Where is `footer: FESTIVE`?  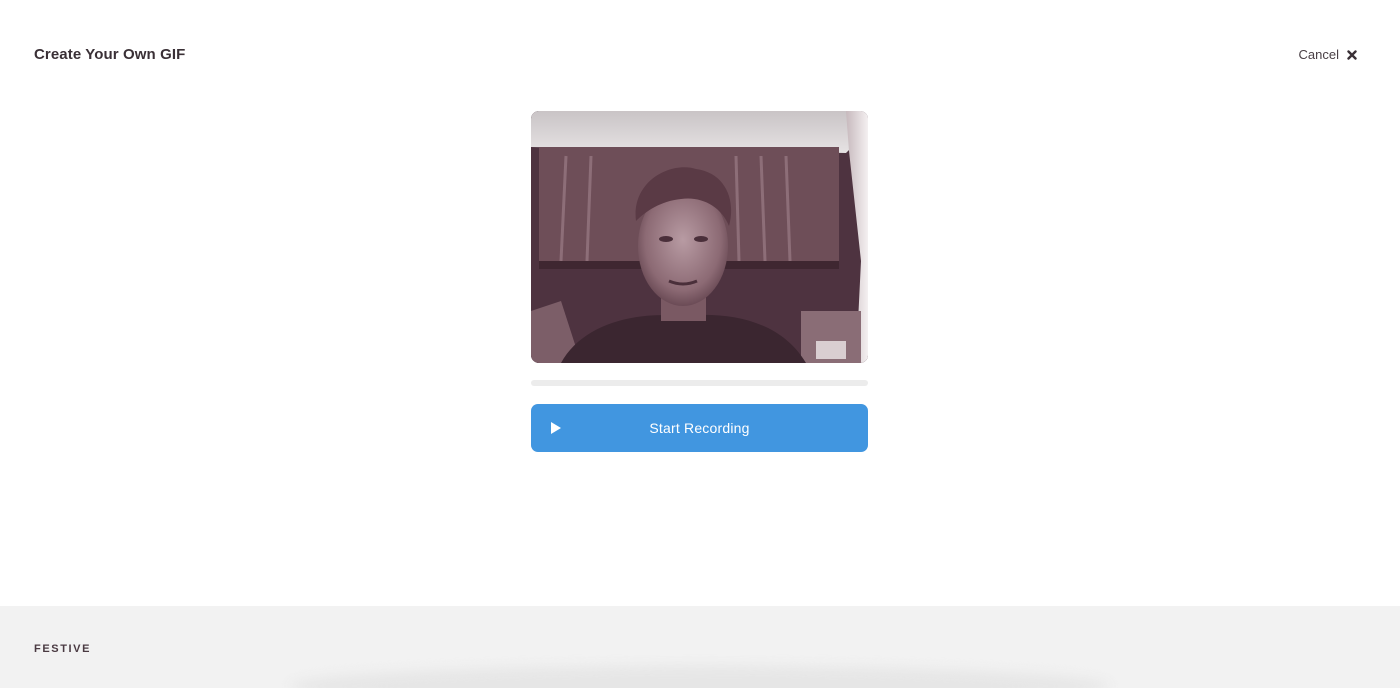 footer: FESTIVE is located at coordinates (700, 647).